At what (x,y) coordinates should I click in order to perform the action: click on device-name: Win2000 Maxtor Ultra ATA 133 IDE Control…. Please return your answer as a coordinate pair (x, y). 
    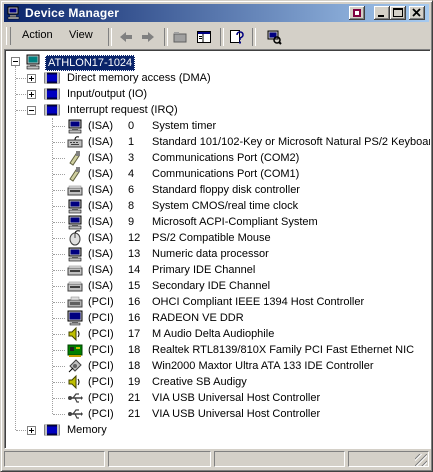
    Looking at the image, I should click on (263, 366).